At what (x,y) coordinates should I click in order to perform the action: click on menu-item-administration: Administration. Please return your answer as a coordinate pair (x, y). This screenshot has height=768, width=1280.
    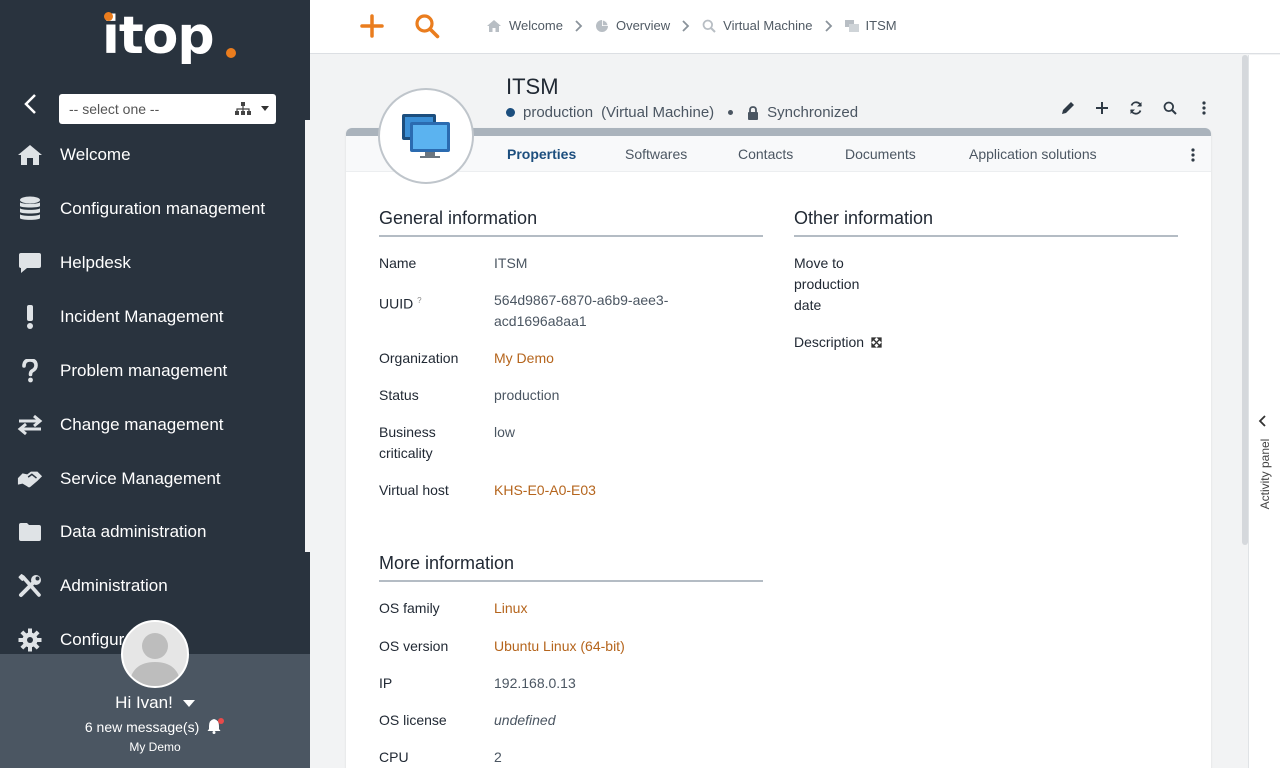
    Looking at the image, I should click on (152, 586).